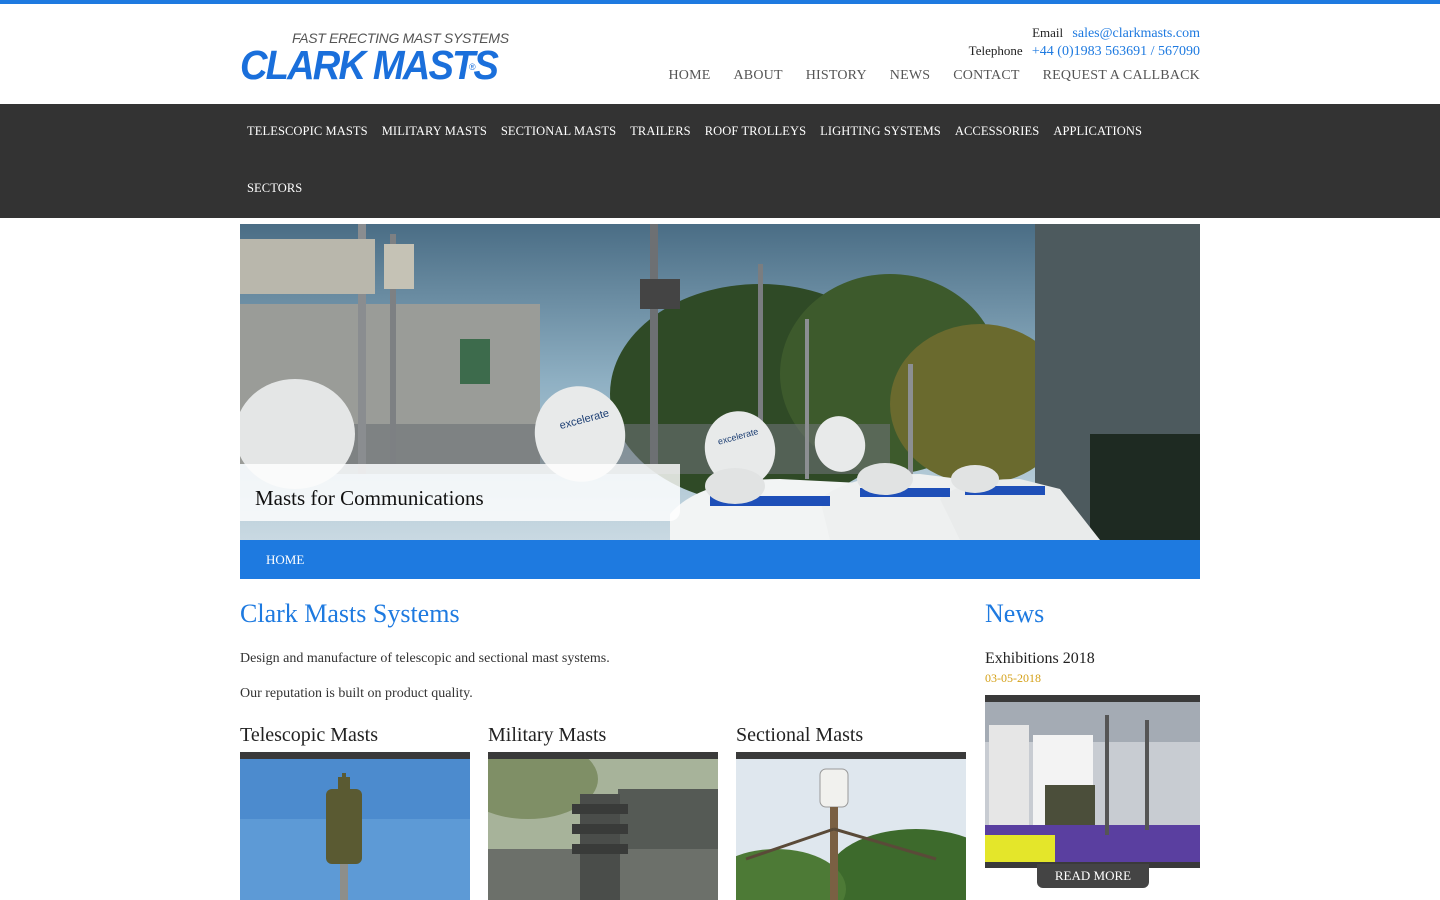 The image size is (1440, 900). What do you see at coordinates (309, 735) in the screenshot?
I see `card-title: Telescopic Masts` at bounding box center [309, 735].